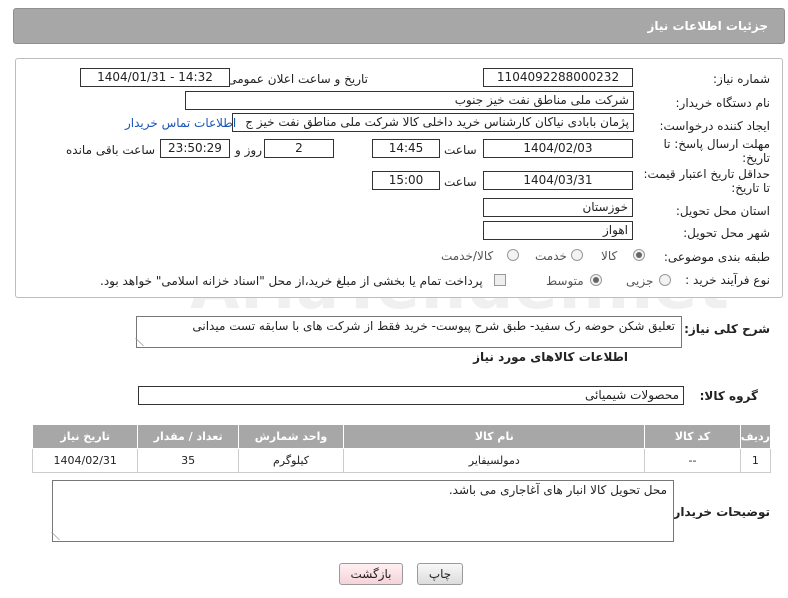  What do you see at coordinates (750, 188) in the screenshot?
I see `validity-label-2: تا تاریخ:` at bounding box center [750, 188].